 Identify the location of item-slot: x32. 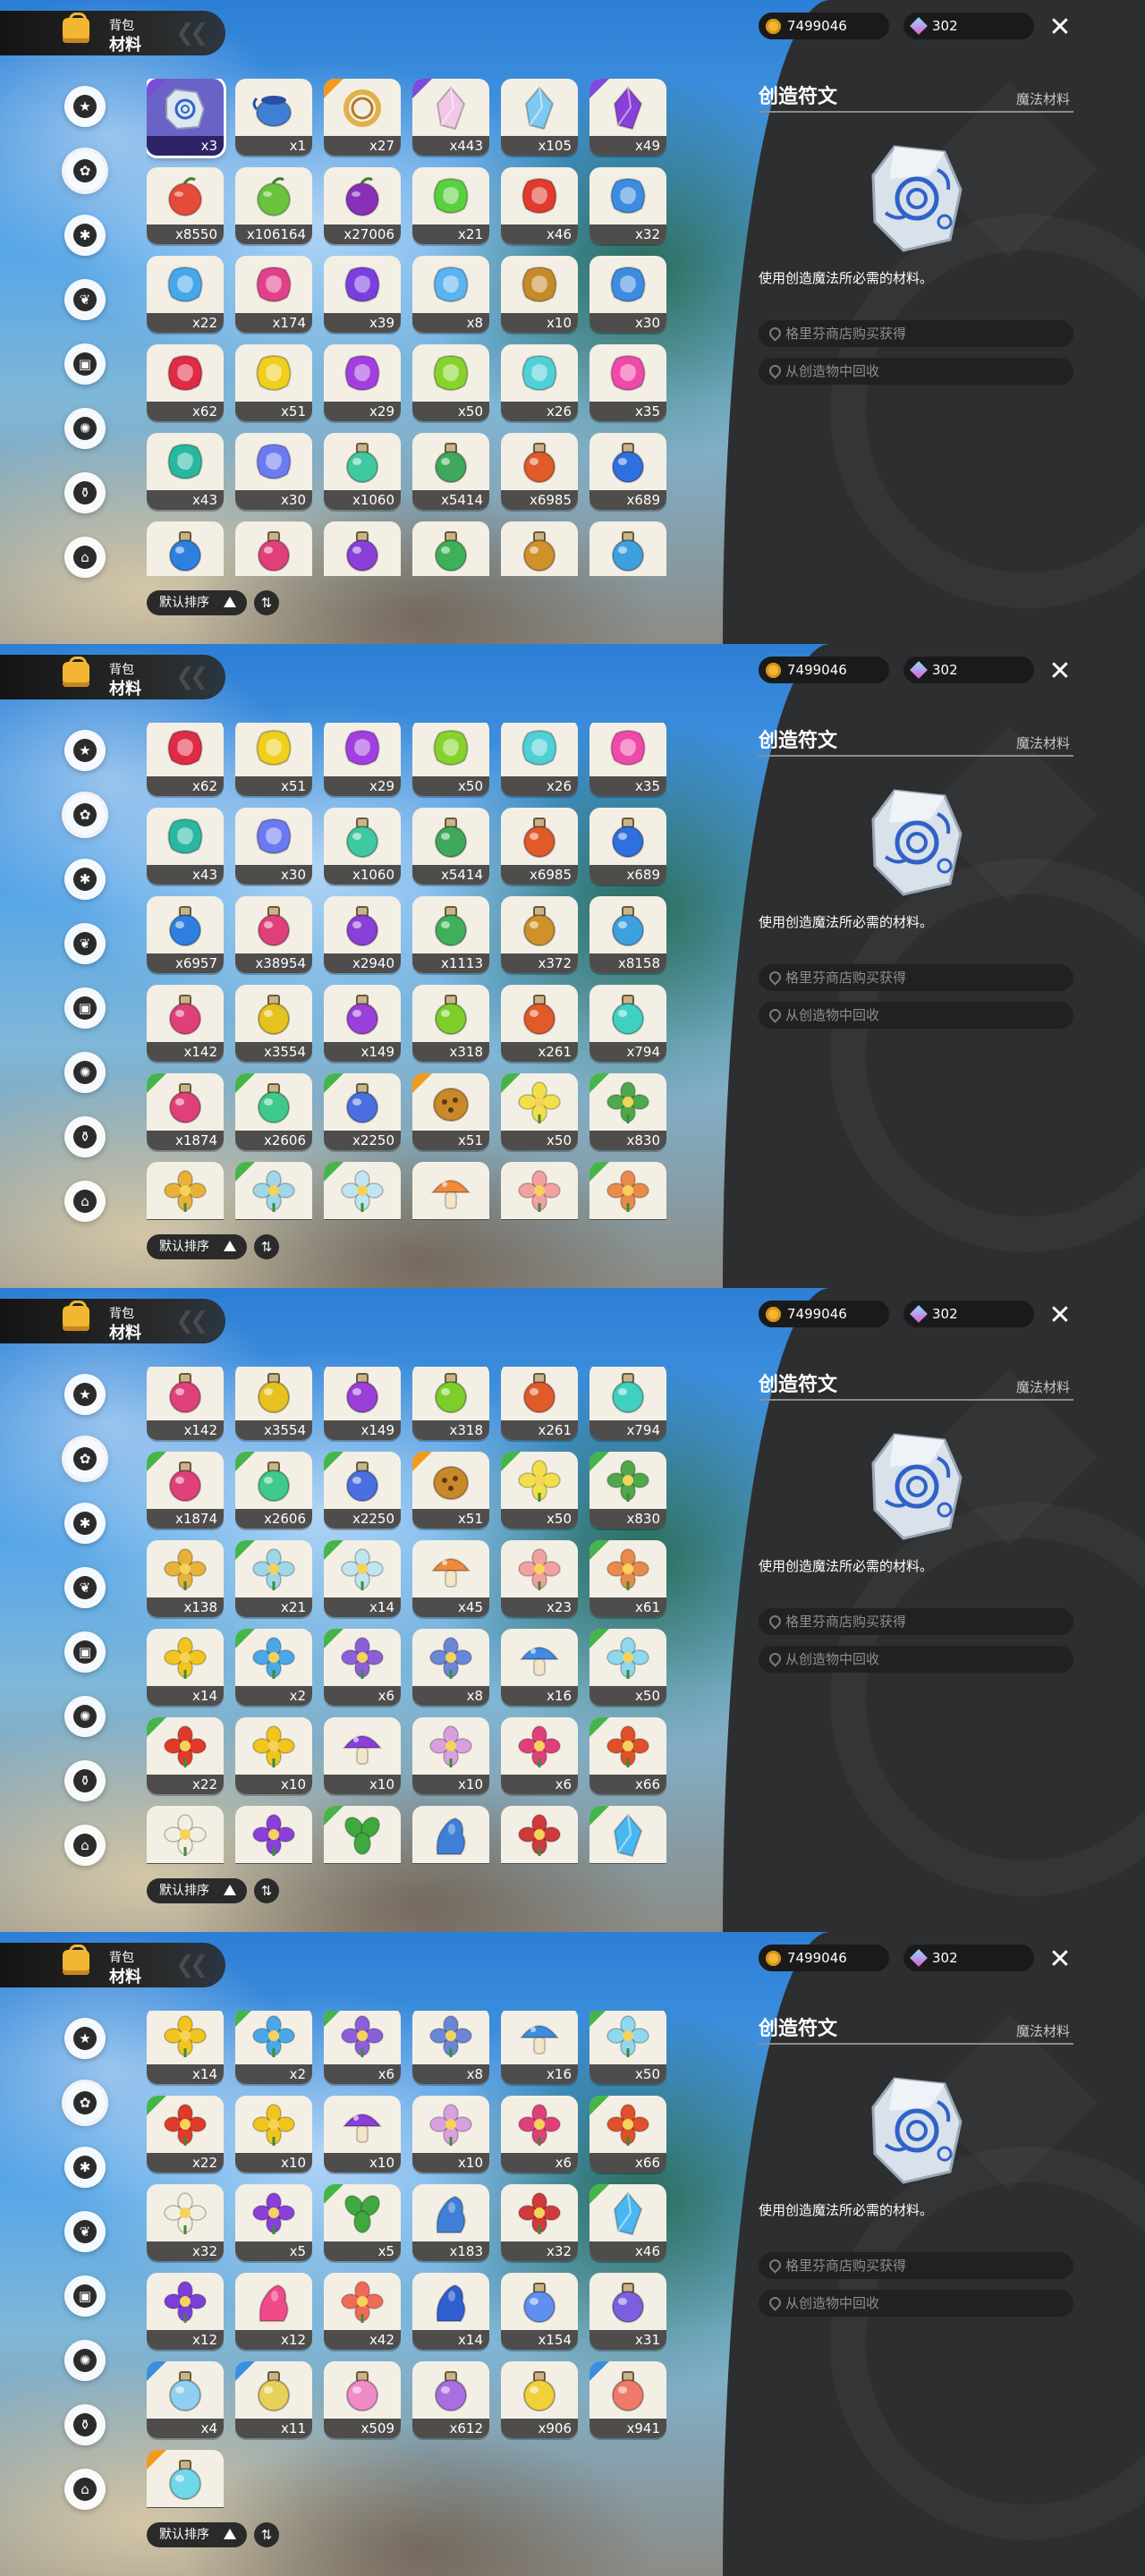
(539, 1835).